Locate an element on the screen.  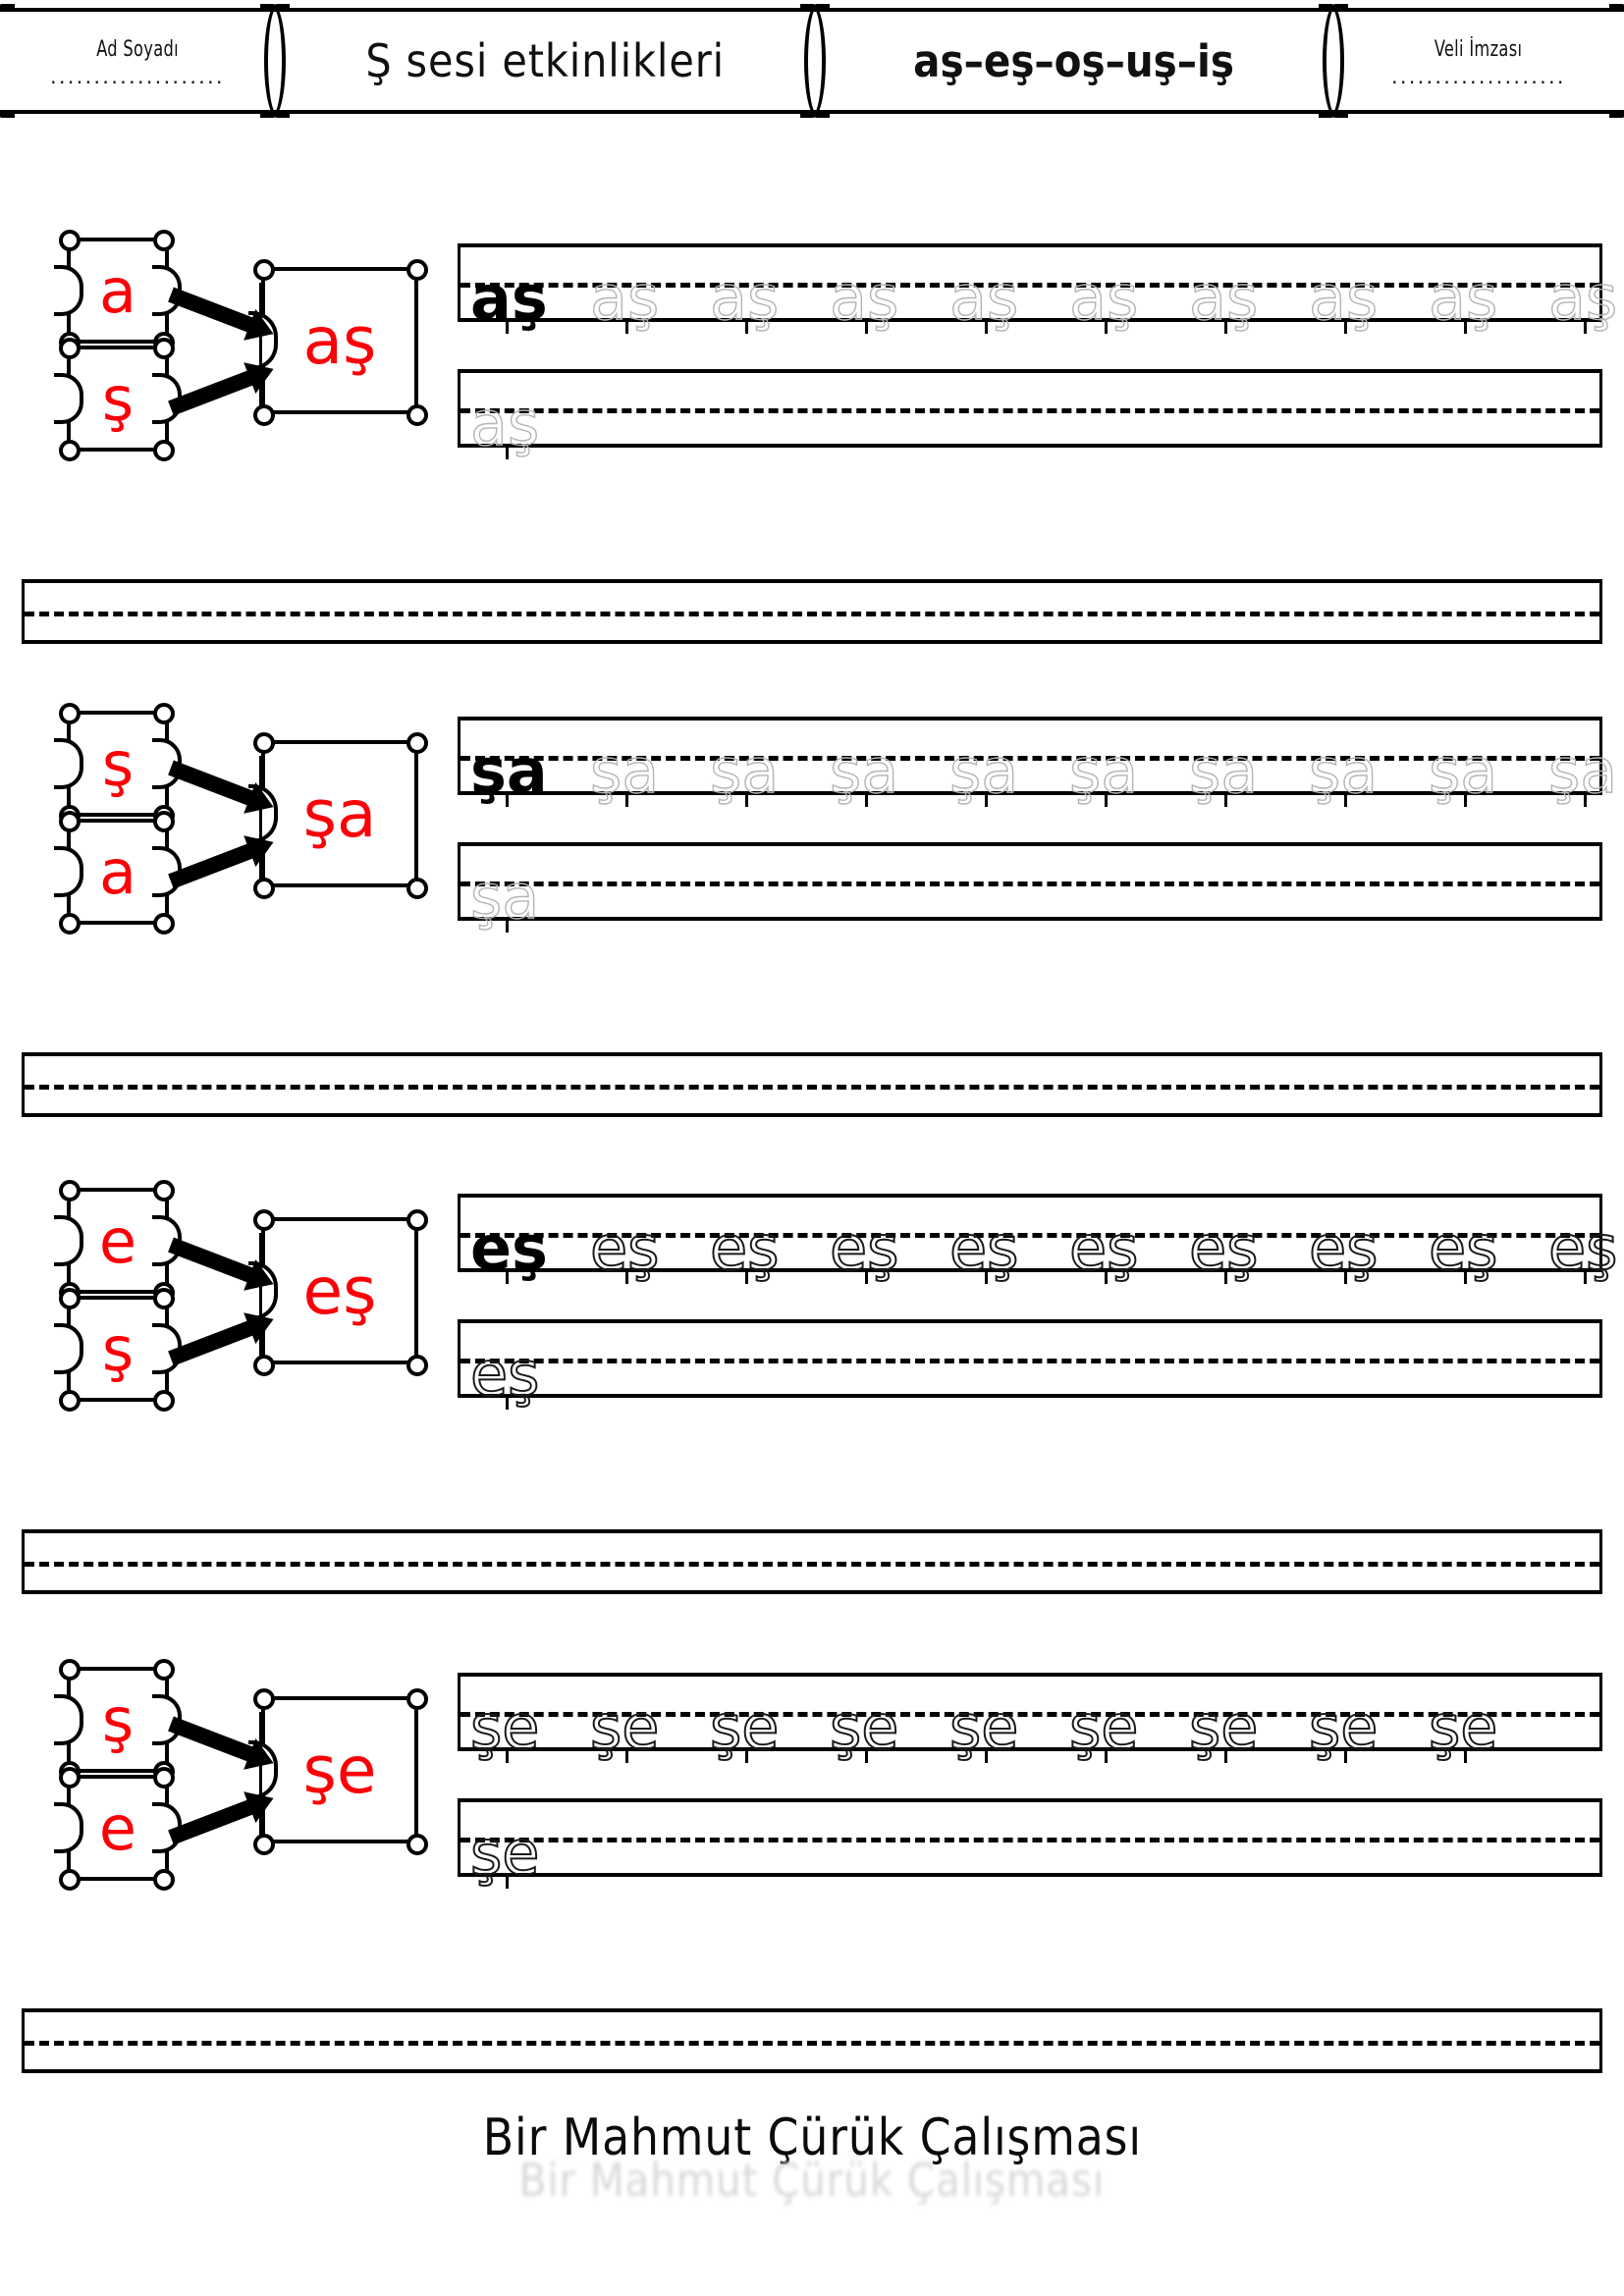
writing-line: şa şa şa şa şa şa şa şa şa şa is located at coordinates (1038, 762).